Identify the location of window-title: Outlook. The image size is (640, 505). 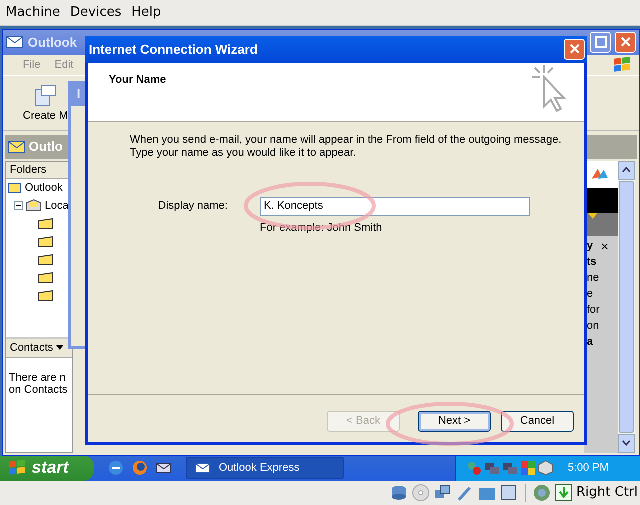
(53, 42).